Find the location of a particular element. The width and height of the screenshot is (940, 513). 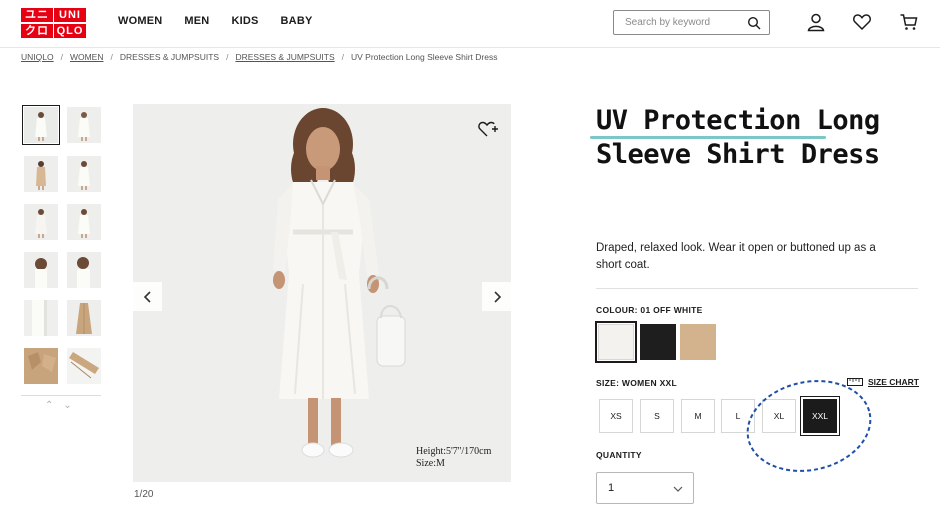

chevron-down-icon is located at coordinates (678, 489).